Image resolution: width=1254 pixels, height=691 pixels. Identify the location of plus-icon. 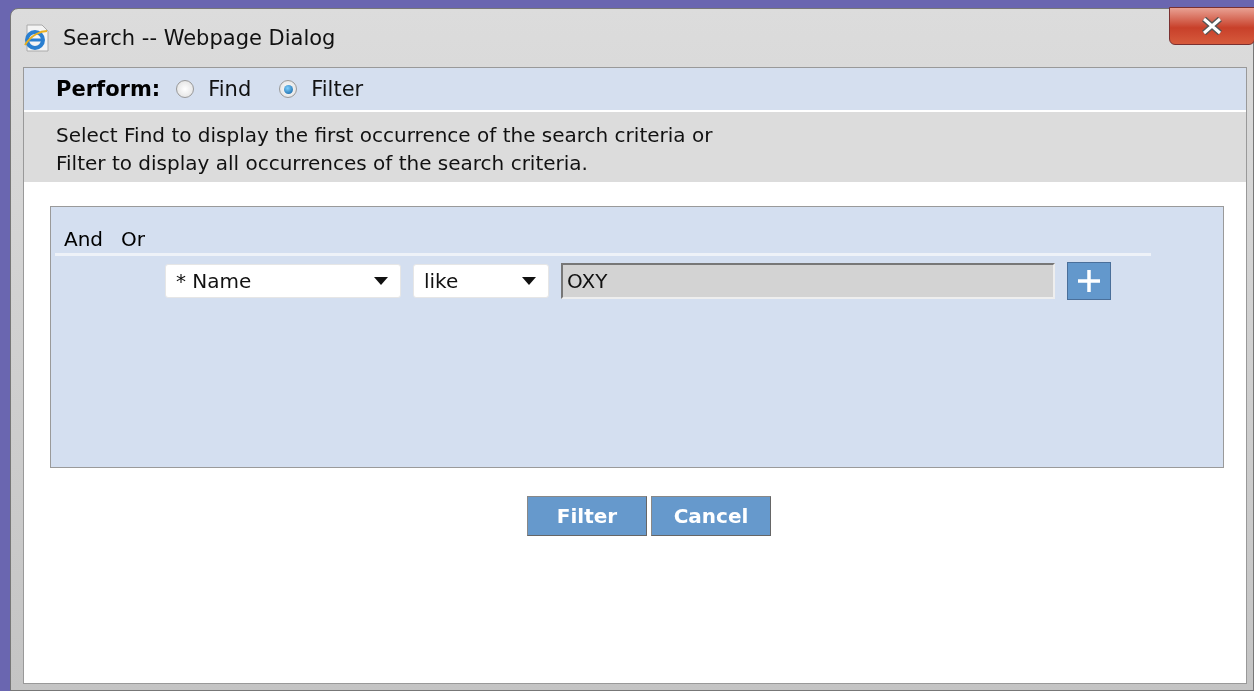
(1089, 281).